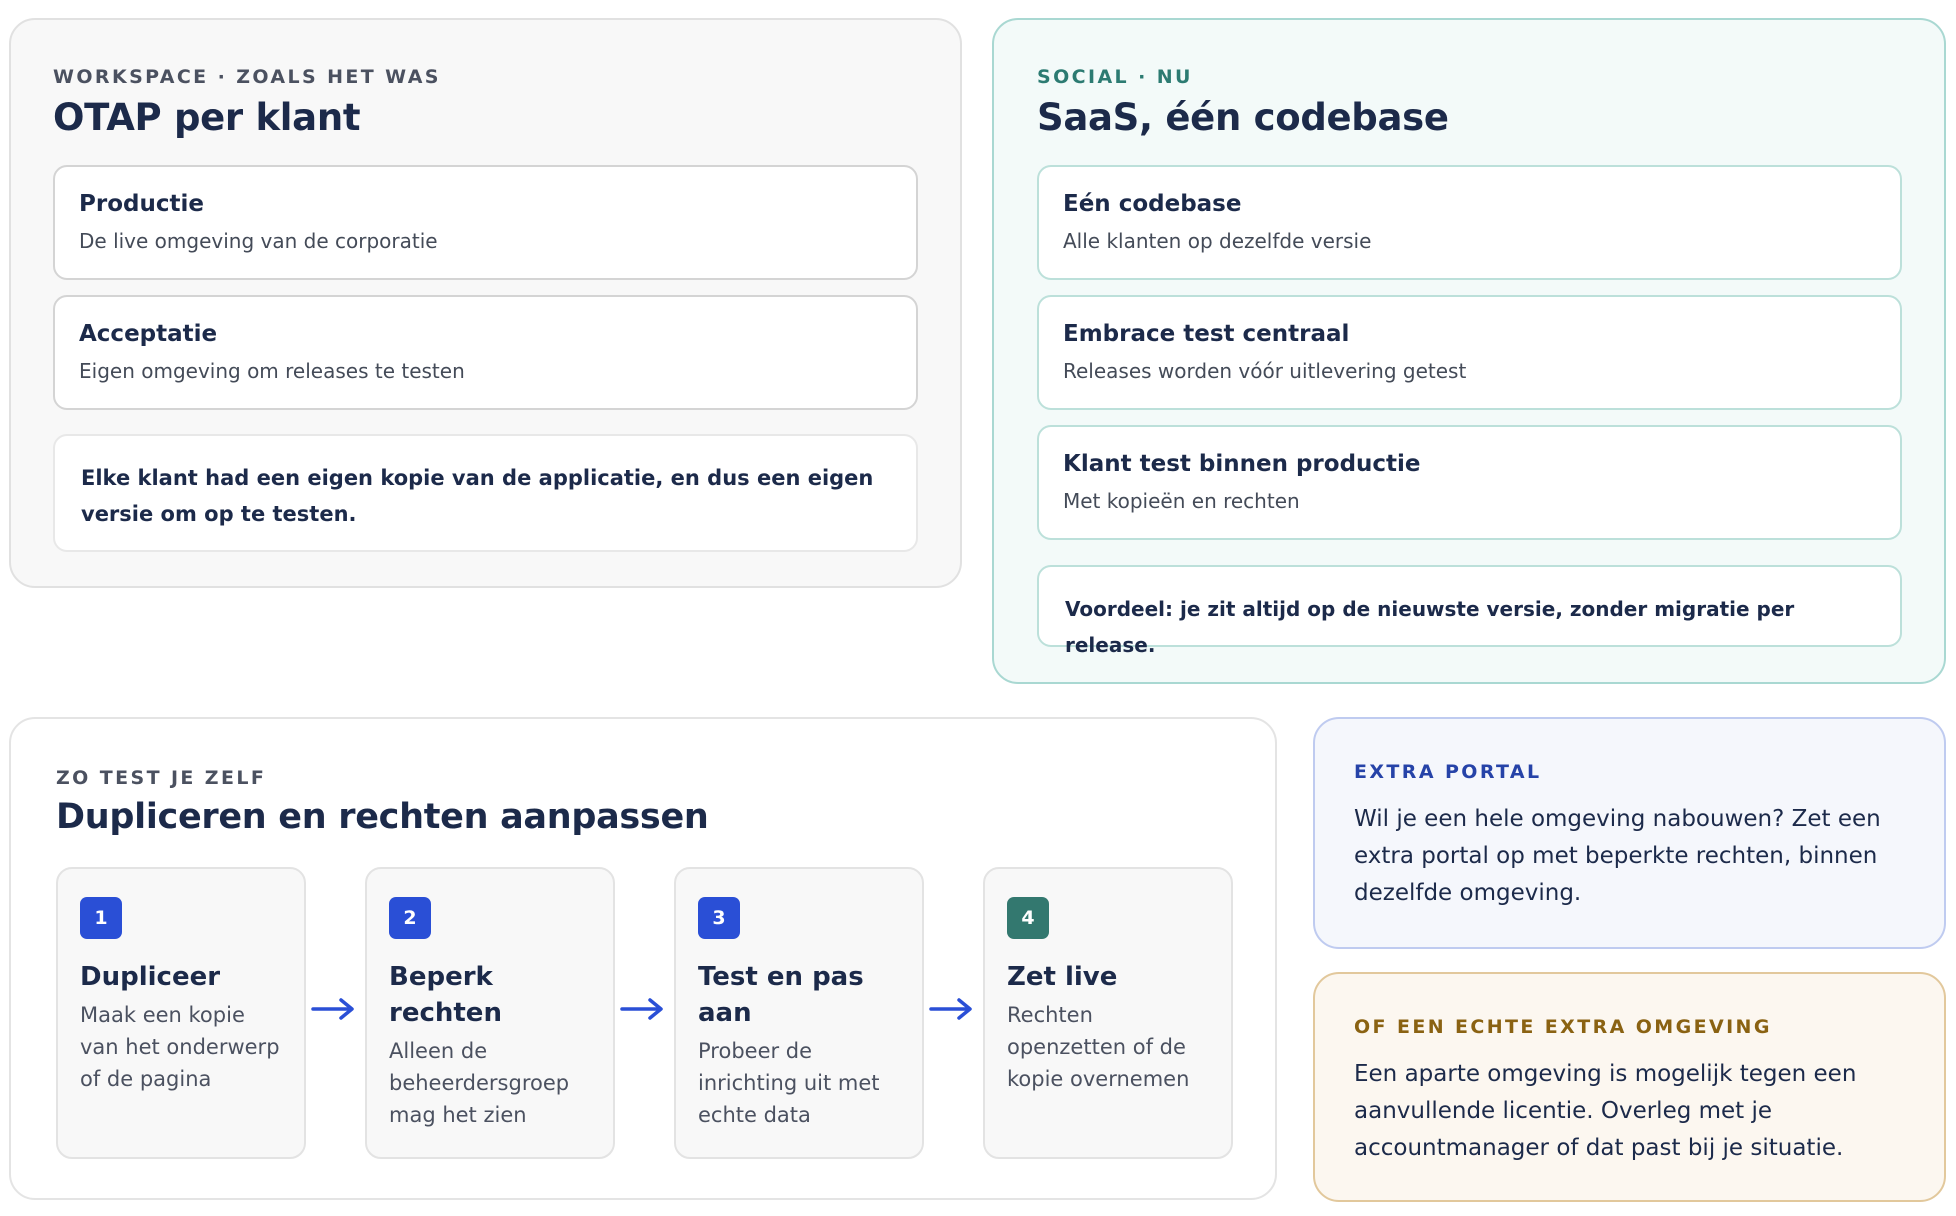 This screenshot has height=1216, width=1956. I want to click on step-number: 3, so click(719, 918).